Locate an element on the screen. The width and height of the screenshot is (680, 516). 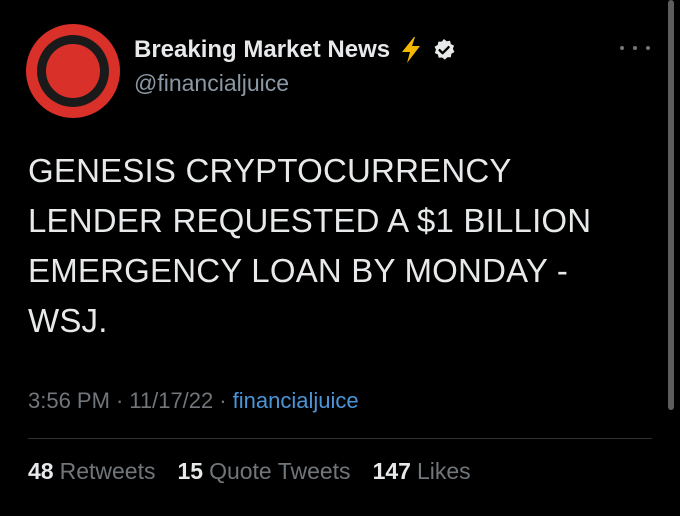
scrollbar is located at coordinates (671, 205).